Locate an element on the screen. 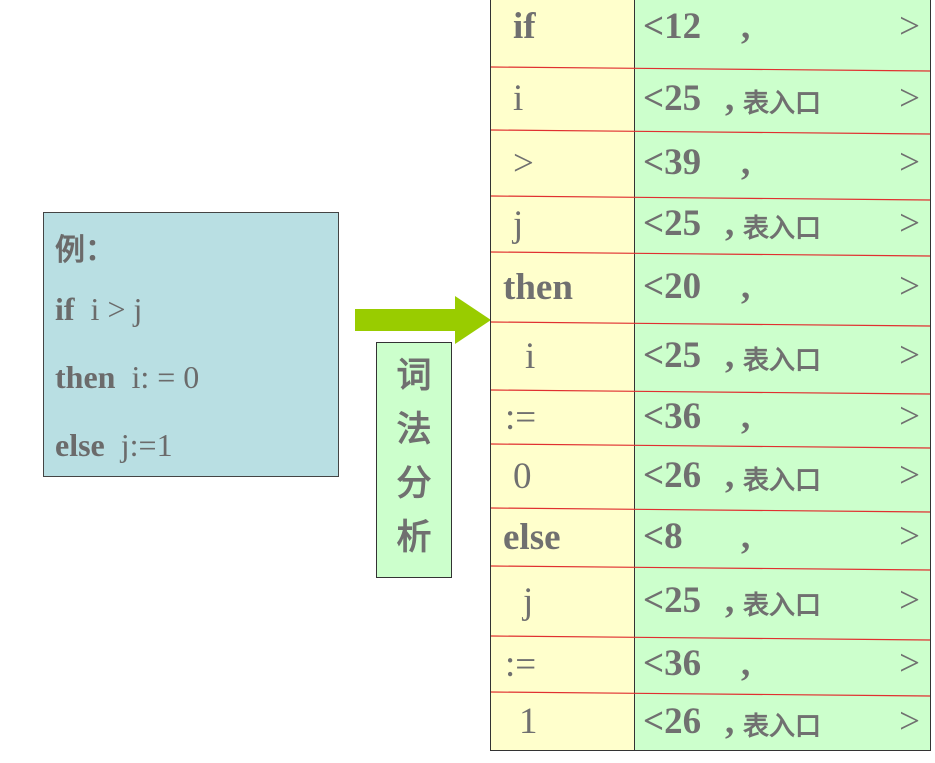 The height and width of the screenshot is (763, 935). class-code: <12 is located at coordinates (672, 26).